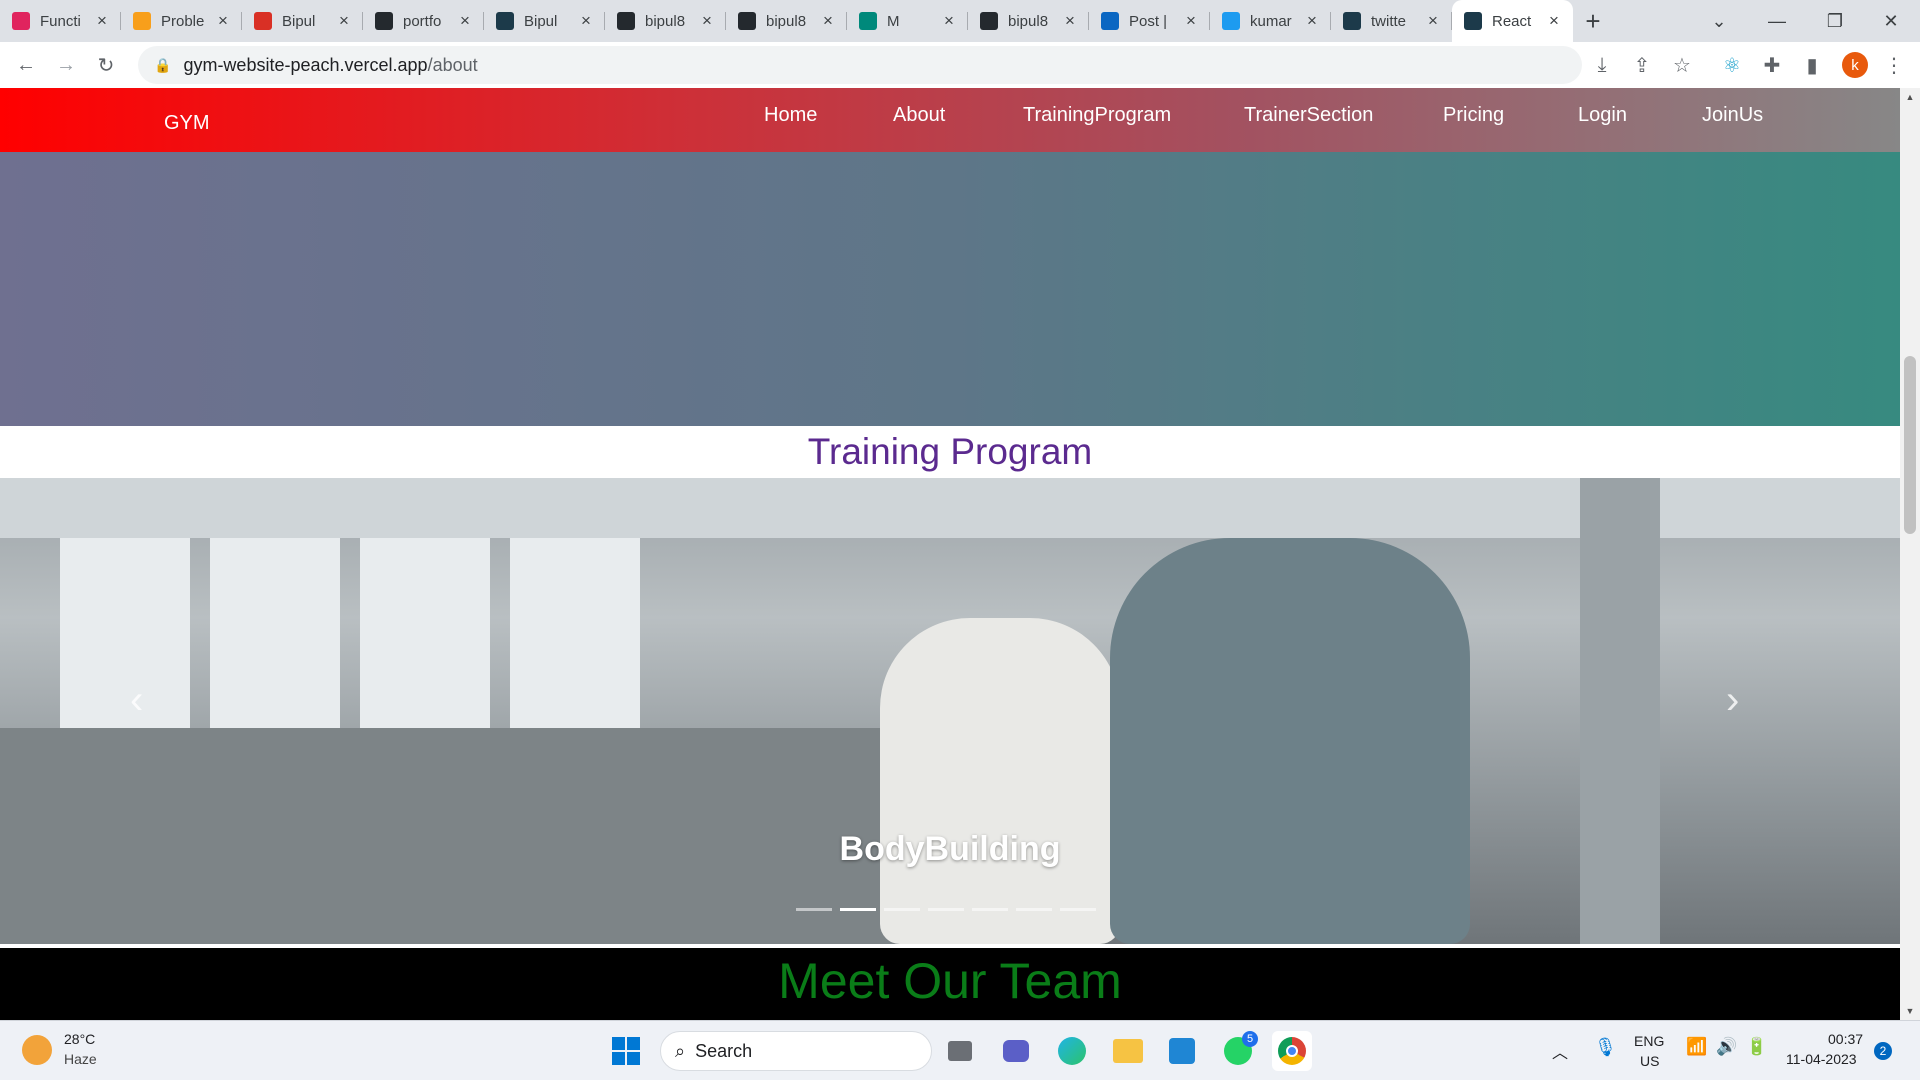 This screenshot has height=1080, width=1920. I want to click on page-scrollbar: ▲ ▼, so click(1910, 554).